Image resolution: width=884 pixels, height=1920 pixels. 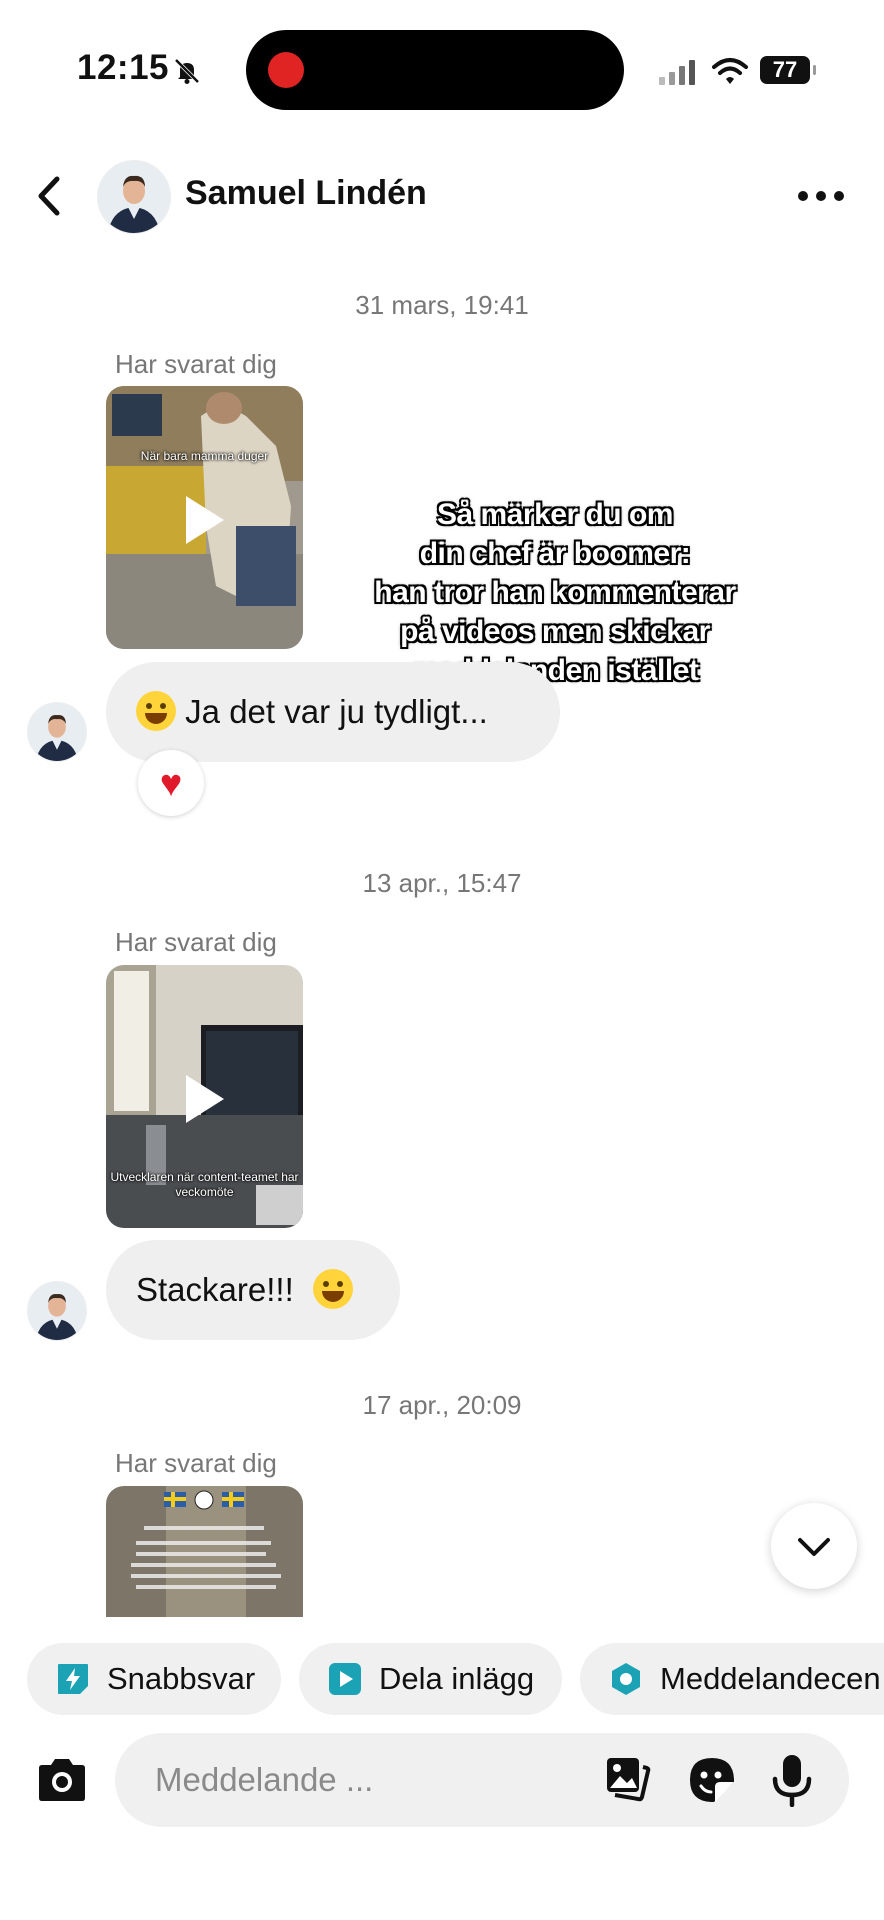 What do you see at coordinates (345, 1679) in the screenshot?
I see `play-square-icon` at bounding box center [345, 1679].